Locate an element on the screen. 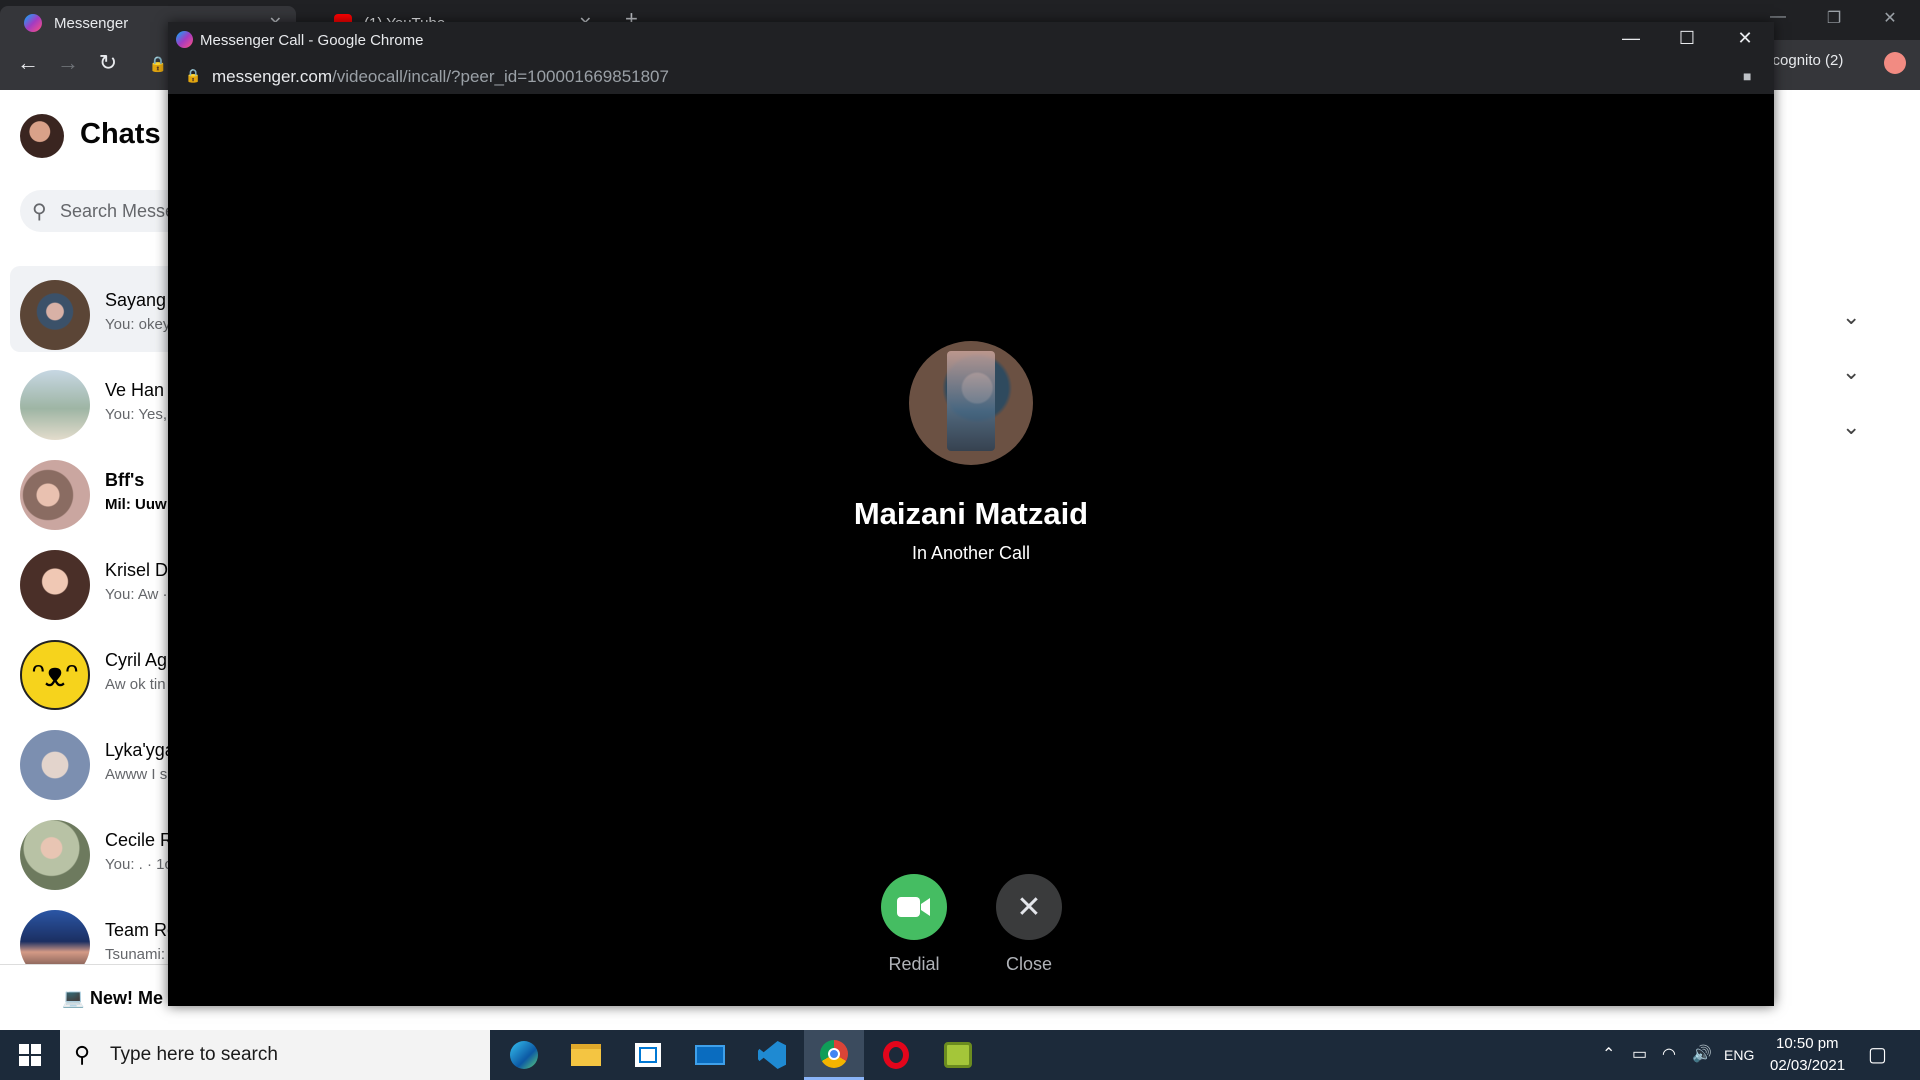  minimize-icon: — is located at coordinates (1631, 38).